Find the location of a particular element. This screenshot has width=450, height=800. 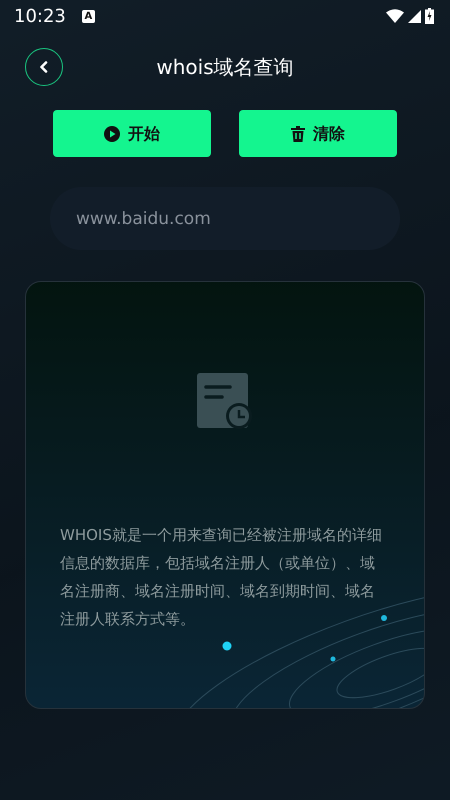

play-icon is located at coordinates (112, 134).